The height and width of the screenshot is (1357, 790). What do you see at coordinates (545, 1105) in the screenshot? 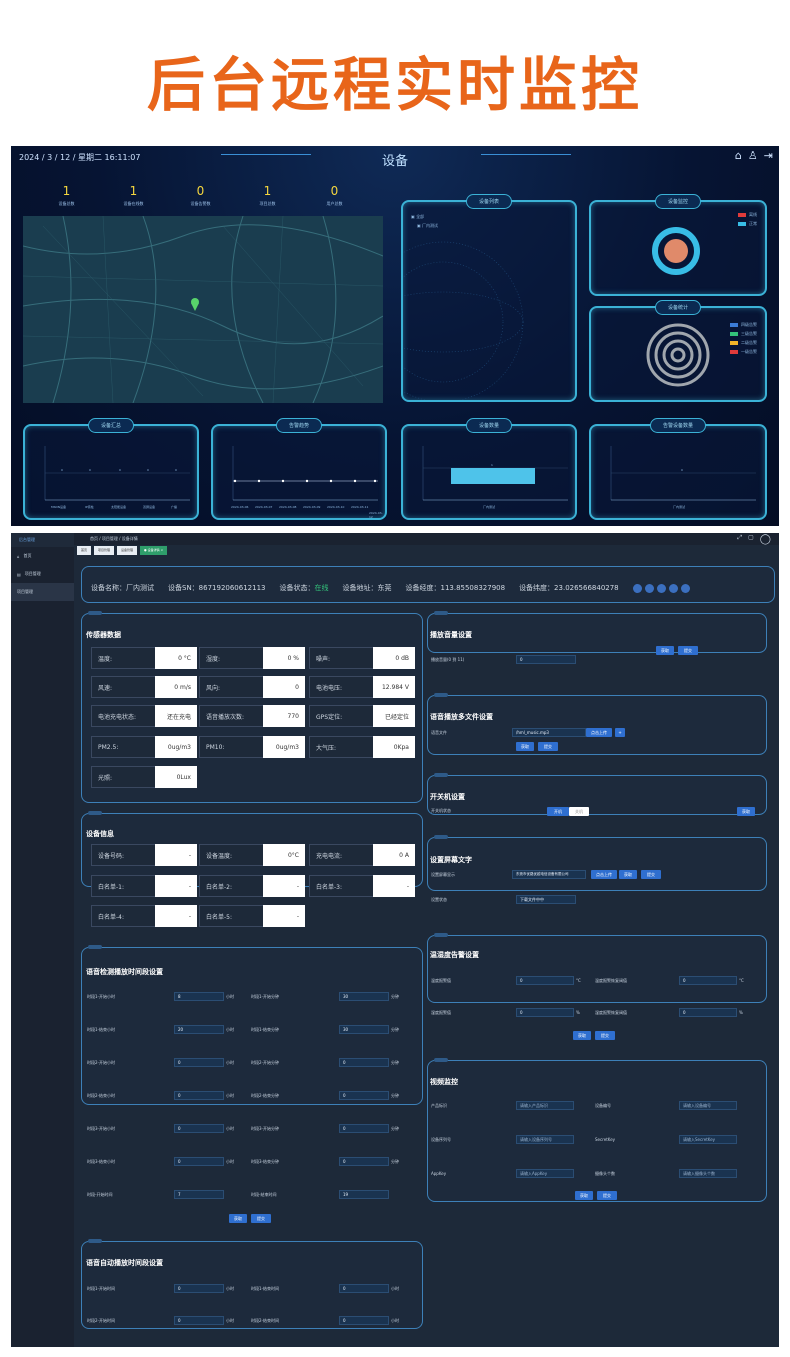
I see `field-input: 请输入产品标识` at bounding box center [545, 1105].